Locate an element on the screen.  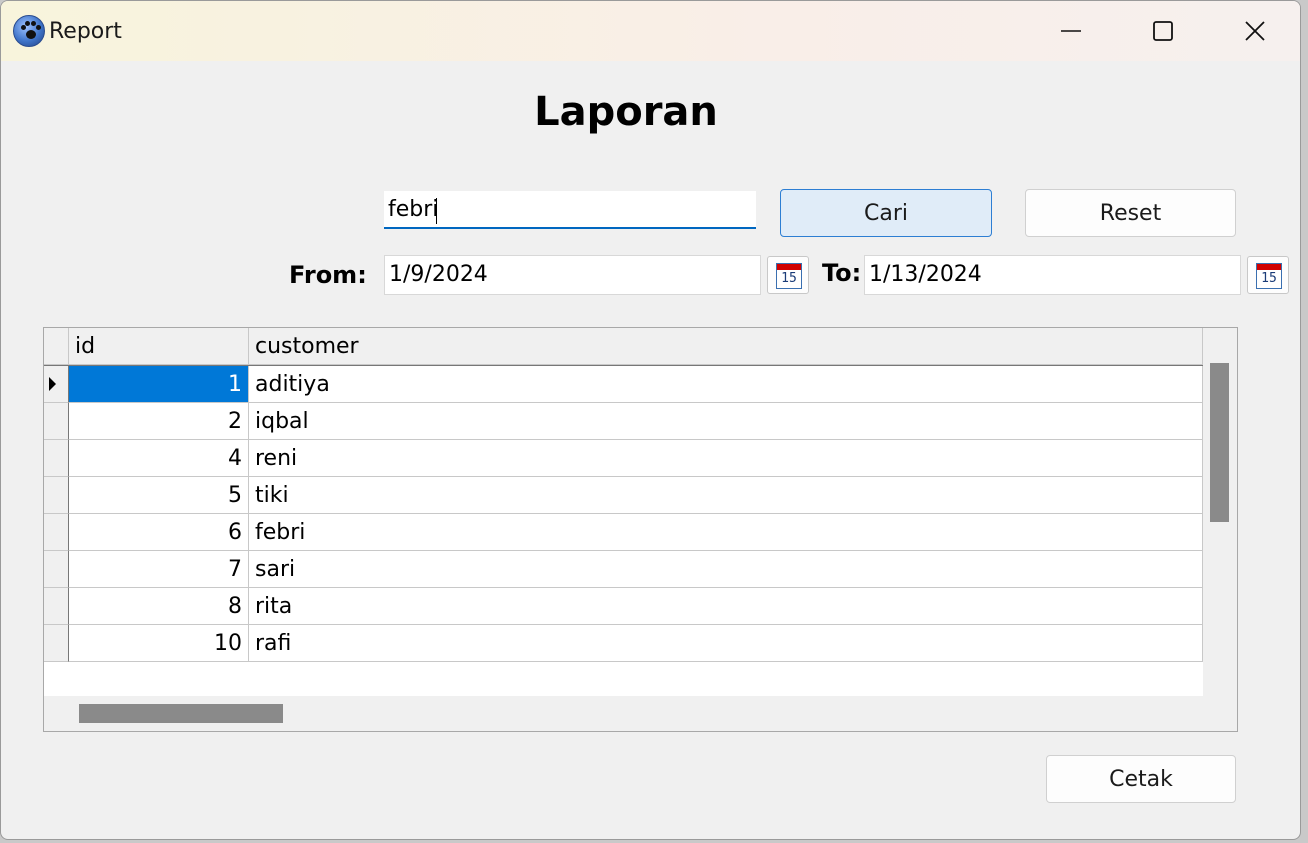
from-date-picker: 1/9/2024 is located at coordinates (572, 275).